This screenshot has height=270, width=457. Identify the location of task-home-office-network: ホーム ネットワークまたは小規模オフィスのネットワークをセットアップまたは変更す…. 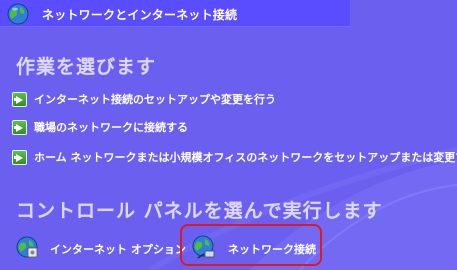
(234, 157).